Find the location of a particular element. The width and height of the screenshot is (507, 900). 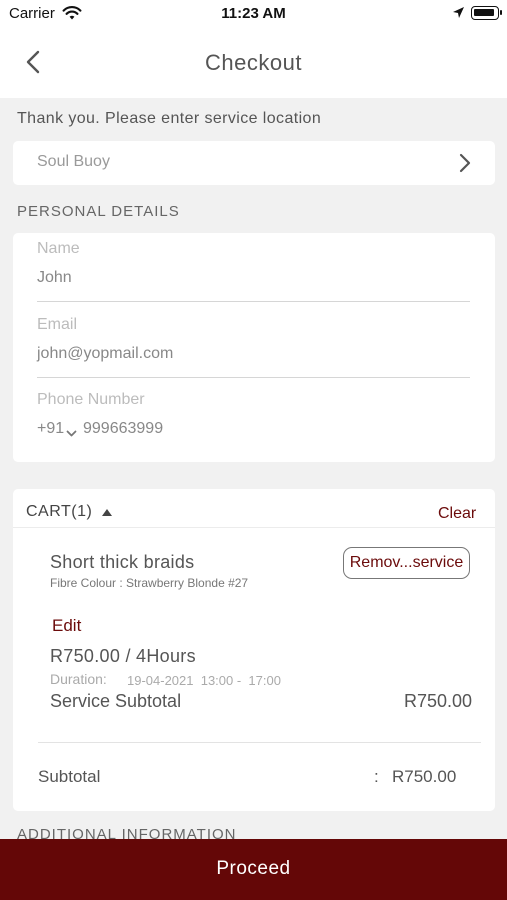

service-location-value: Soul Buoy is located at coordinates (73, 161).